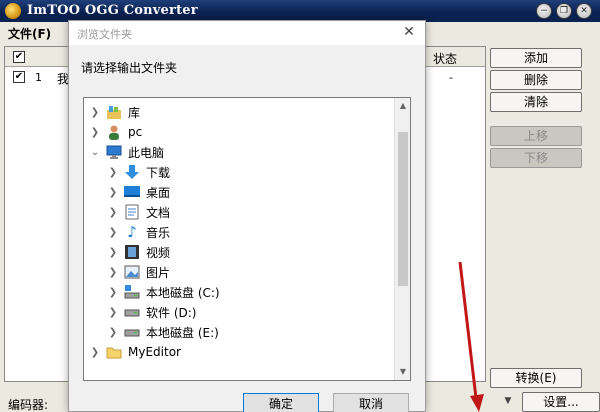 This screenshot has width=600, height=412. I want to click on tree-item-desktop: ❯ 桌面, so click(138, 192).